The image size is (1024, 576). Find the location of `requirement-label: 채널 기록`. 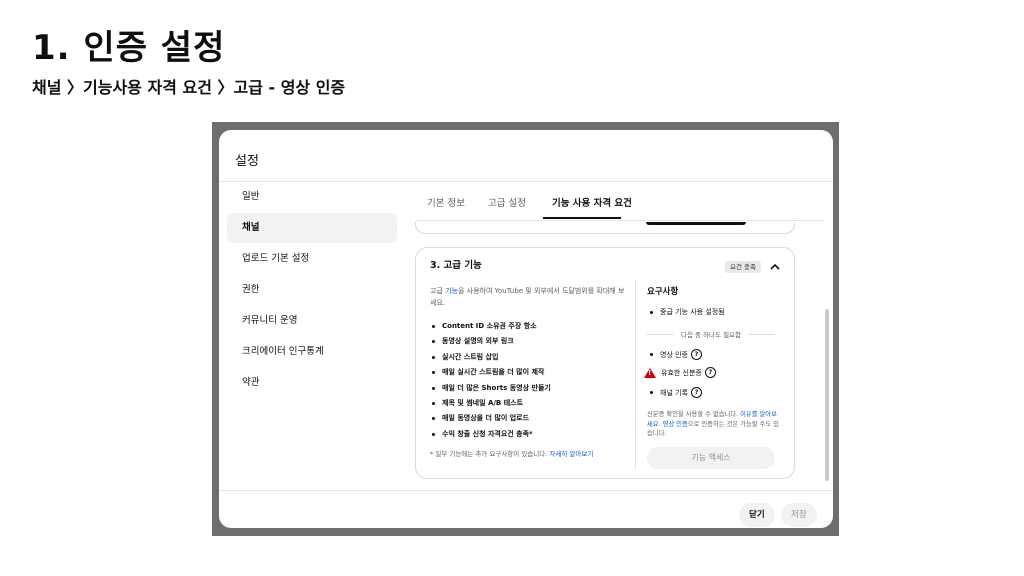

requirement-label: 채널 기록 is located at coordinates (674, 392).